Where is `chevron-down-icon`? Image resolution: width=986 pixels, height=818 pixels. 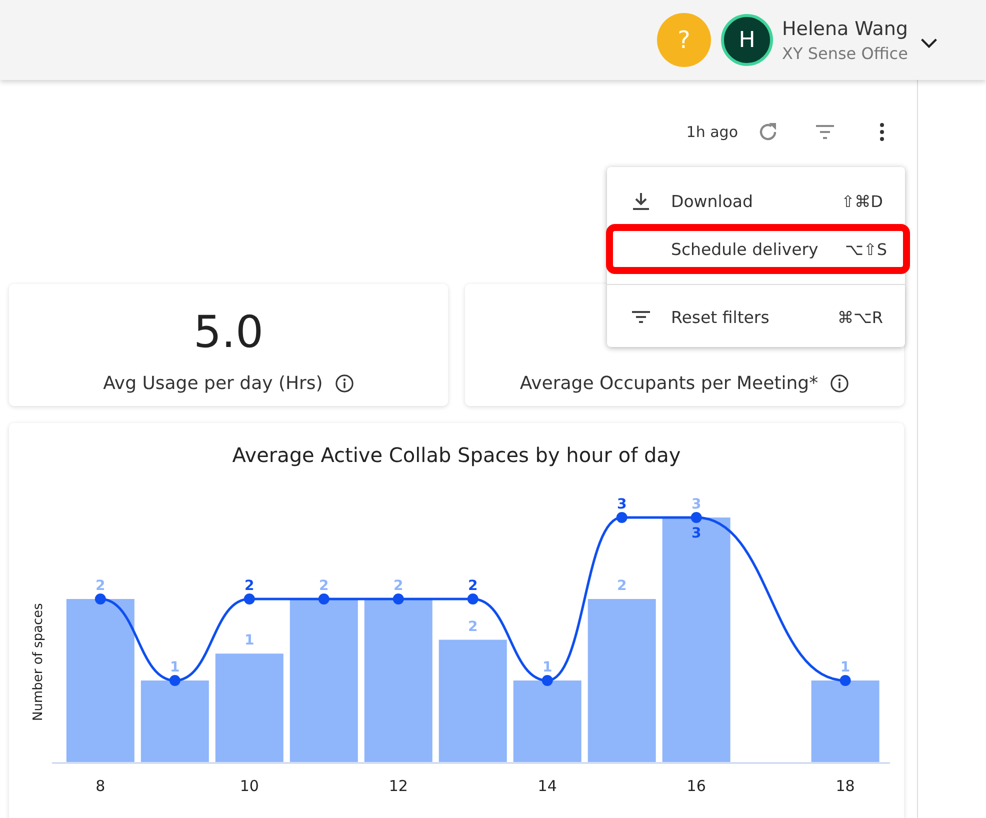 chevron-down-icon is located at coordinates (929, 43).